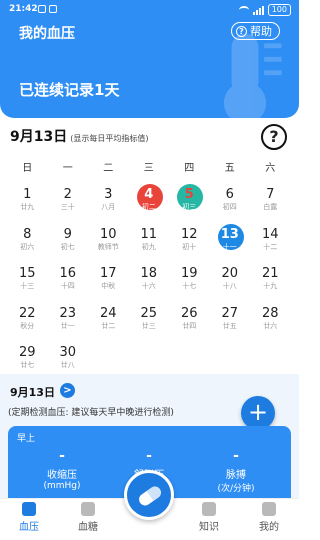 The height and width of the screenshot is (540, 320). I want to click on date-note: (显示每日平均指标值), so click(109, 138).